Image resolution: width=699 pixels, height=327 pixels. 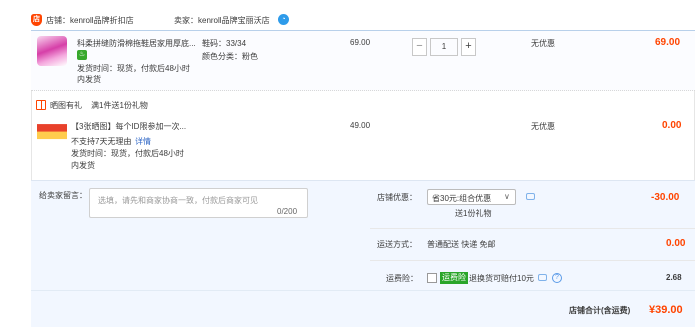 I want to click on gift-desc: 满1件送1份礼物, so click(x=119, y=105).